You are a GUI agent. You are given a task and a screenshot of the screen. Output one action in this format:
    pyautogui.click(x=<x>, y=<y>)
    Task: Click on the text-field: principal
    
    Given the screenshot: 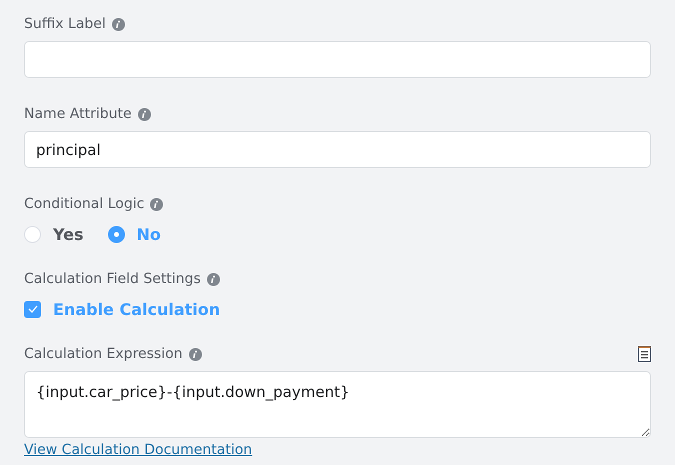 What is the action you would take?
    pyautogui.click(x=337, y=149)
    